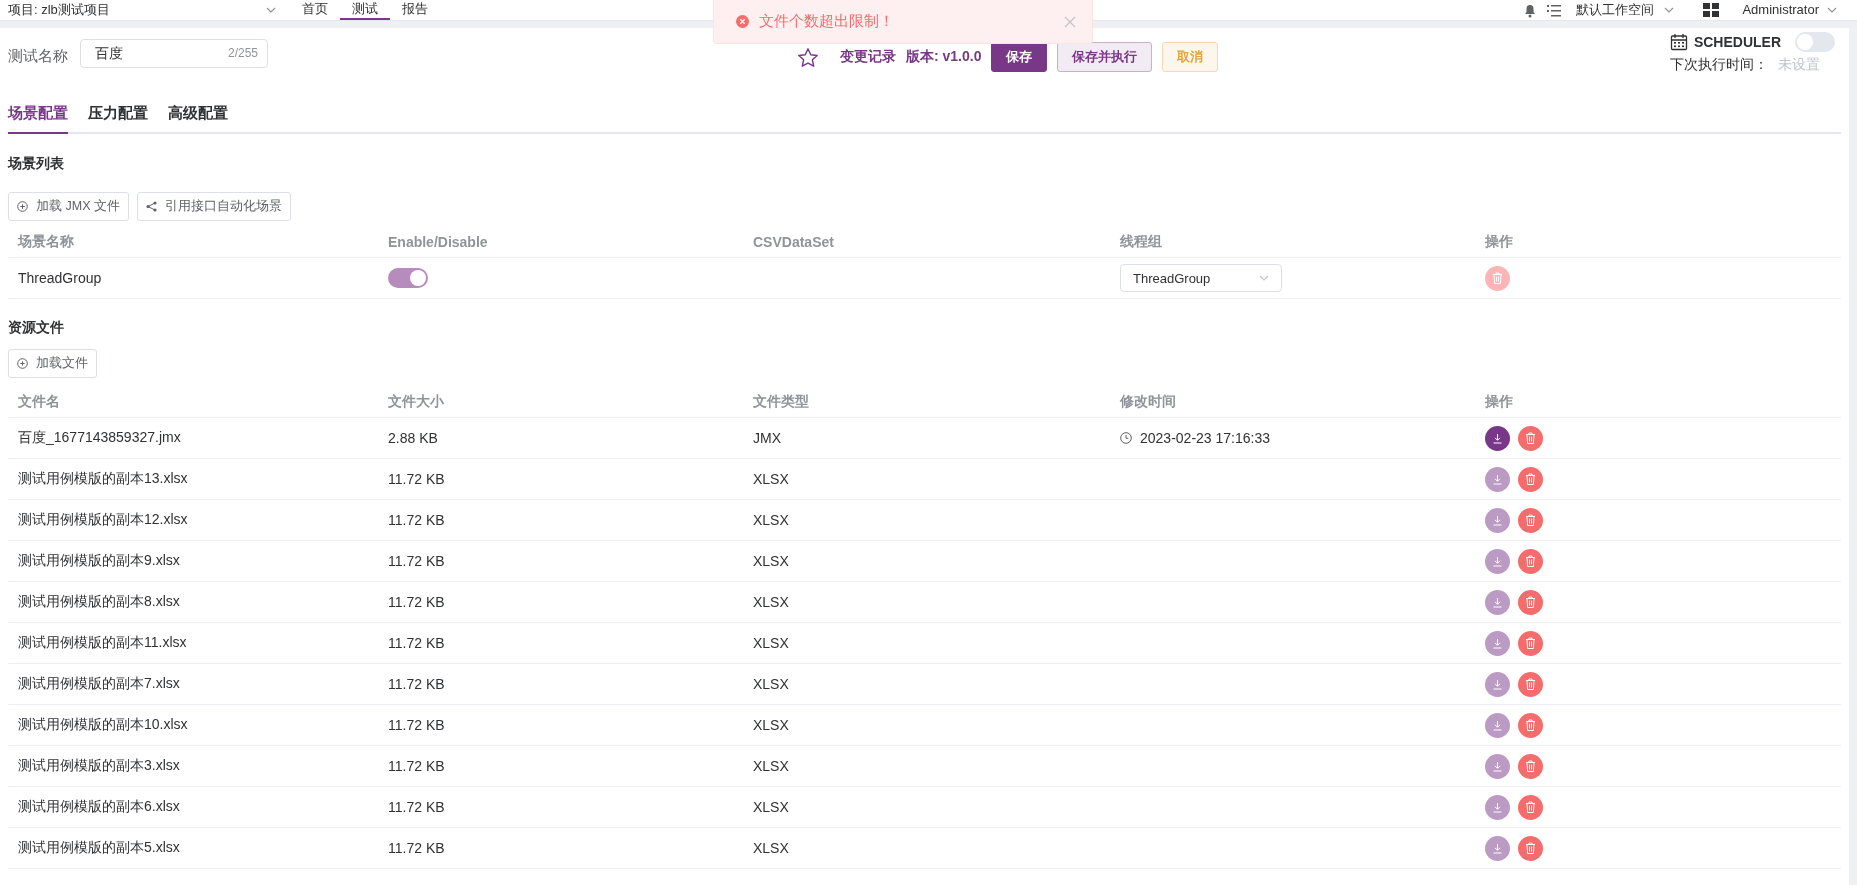  Describe the element at coordinates (1019, 57) in the screenshot. I see `save-button: 保存` at that location.